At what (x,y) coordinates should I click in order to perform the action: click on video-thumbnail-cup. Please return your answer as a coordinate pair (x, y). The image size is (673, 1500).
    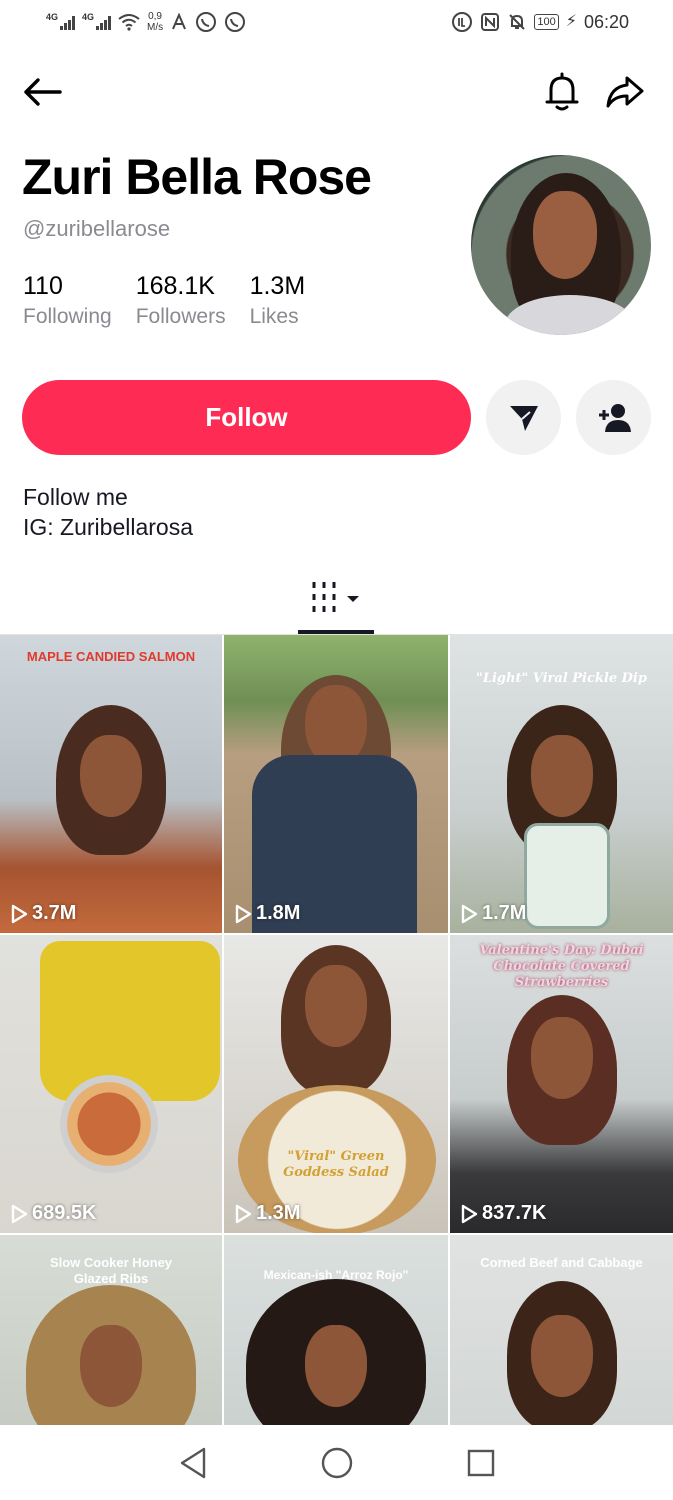
    Looking at the image, I should click on (567, 876).